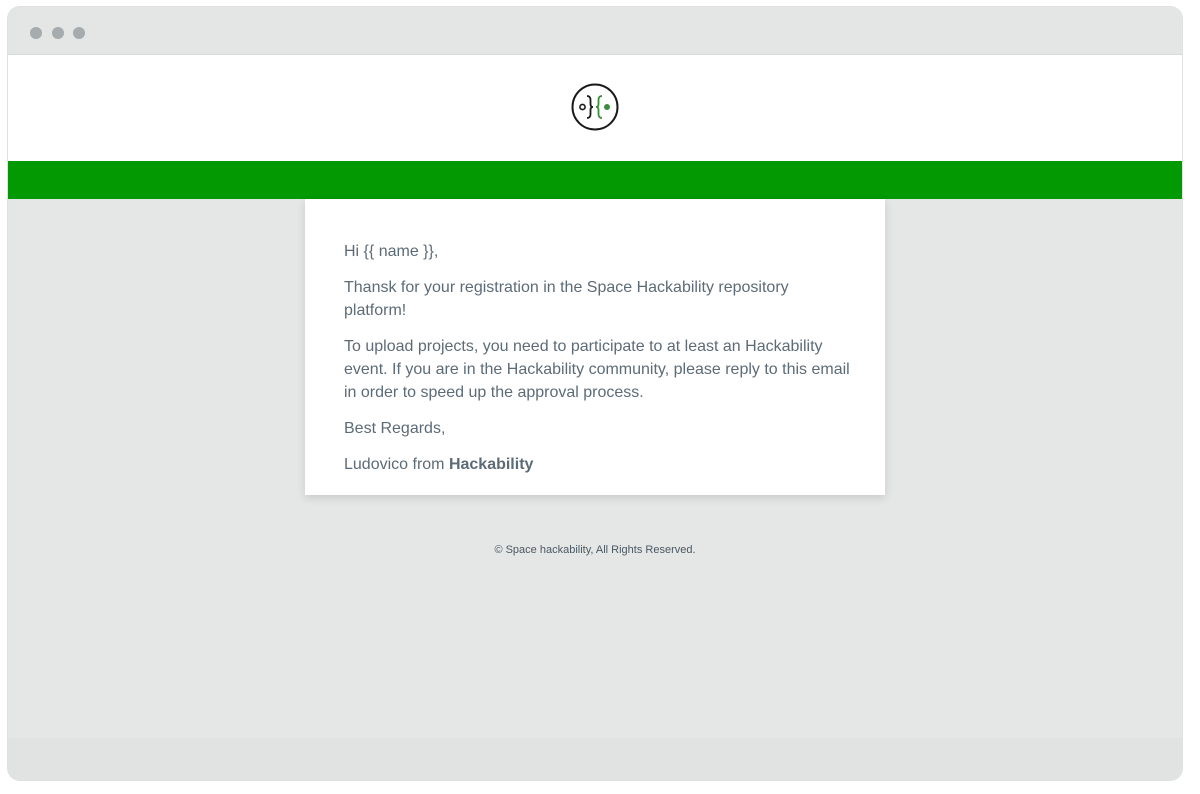 Image resolution: width=1200 pixels, height=794 pixels. Describe the element at coordinates (595, 180) in the screenshot. I see `brand-band` at that location.